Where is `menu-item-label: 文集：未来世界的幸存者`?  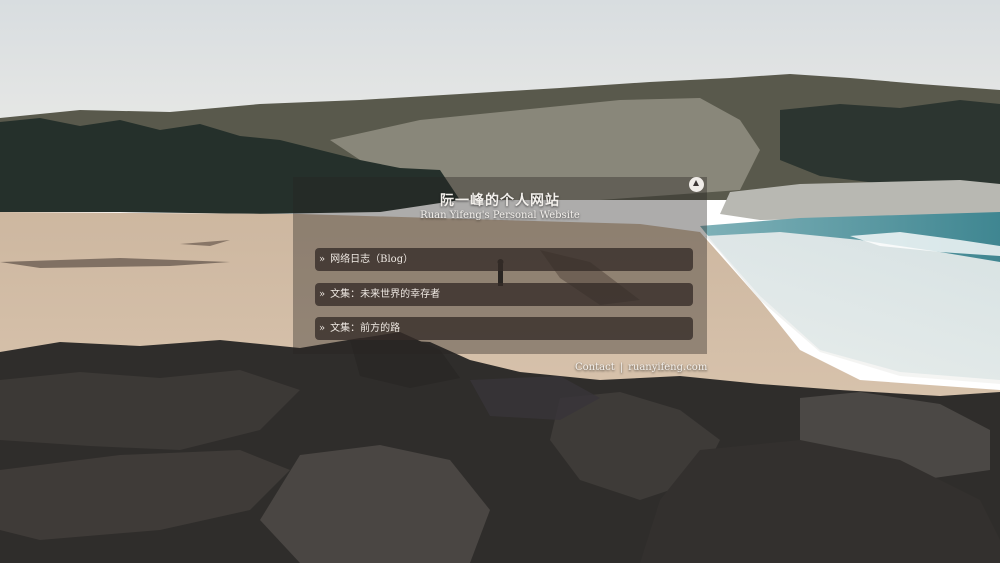 menu-item-label: 文集：未来世界的幸存者 is located at coordinates (385, 294).